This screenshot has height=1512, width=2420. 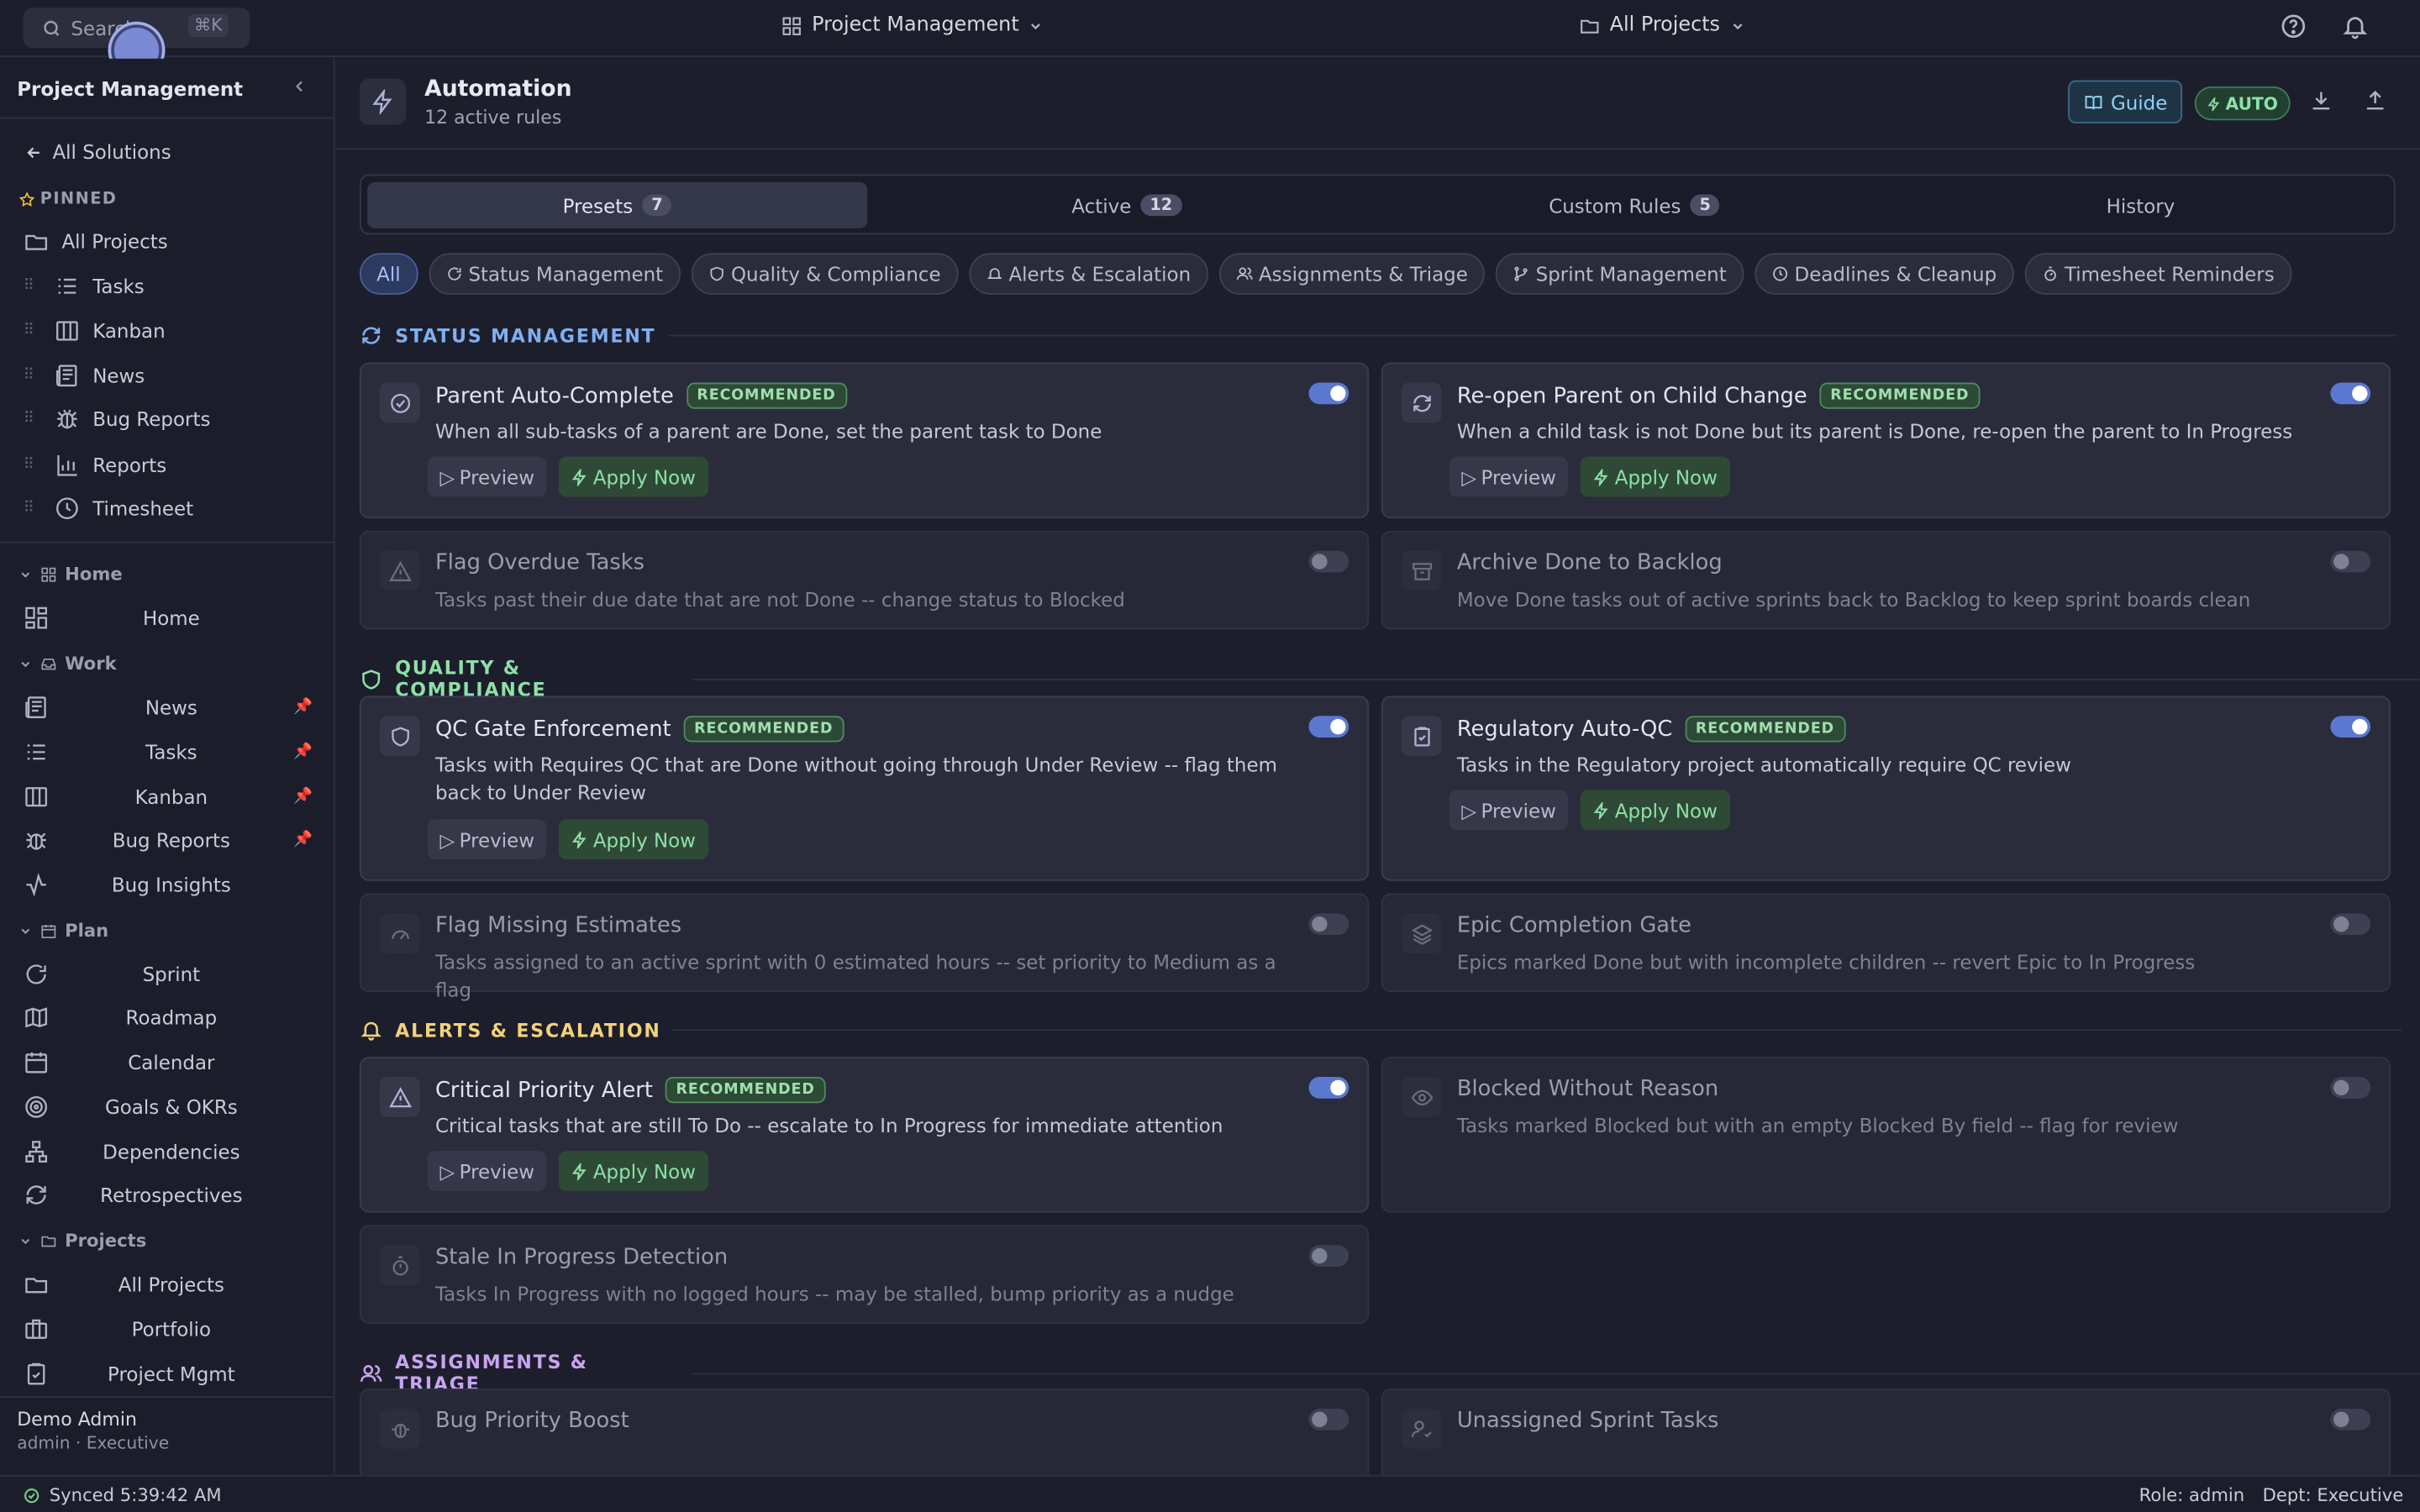 I want to click on sidebar-item-home: Home, so click(x=167, y=617).